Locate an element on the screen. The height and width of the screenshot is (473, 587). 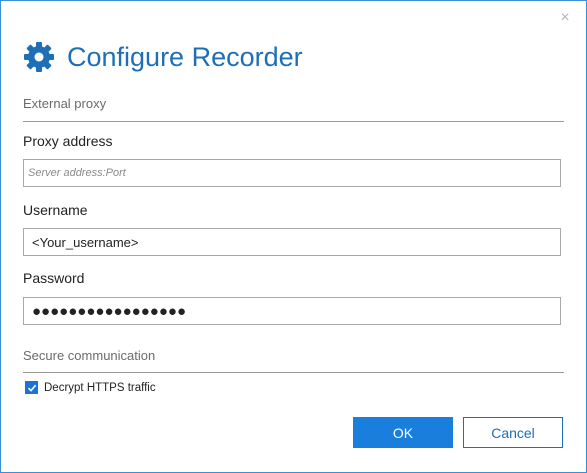
secure-communication-section-label: Secure communication is located at coordinates (89, 355).